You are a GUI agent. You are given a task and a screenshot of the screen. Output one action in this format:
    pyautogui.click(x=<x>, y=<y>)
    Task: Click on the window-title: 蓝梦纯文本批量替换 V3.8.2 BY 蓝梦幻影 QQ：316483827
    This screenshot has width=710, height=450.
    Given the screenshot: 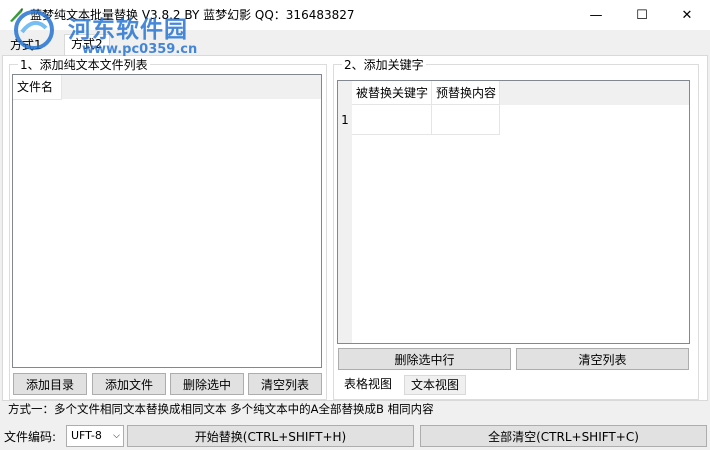 What is the action you would take?
    pyautogui.click(x=192, y=15)
    